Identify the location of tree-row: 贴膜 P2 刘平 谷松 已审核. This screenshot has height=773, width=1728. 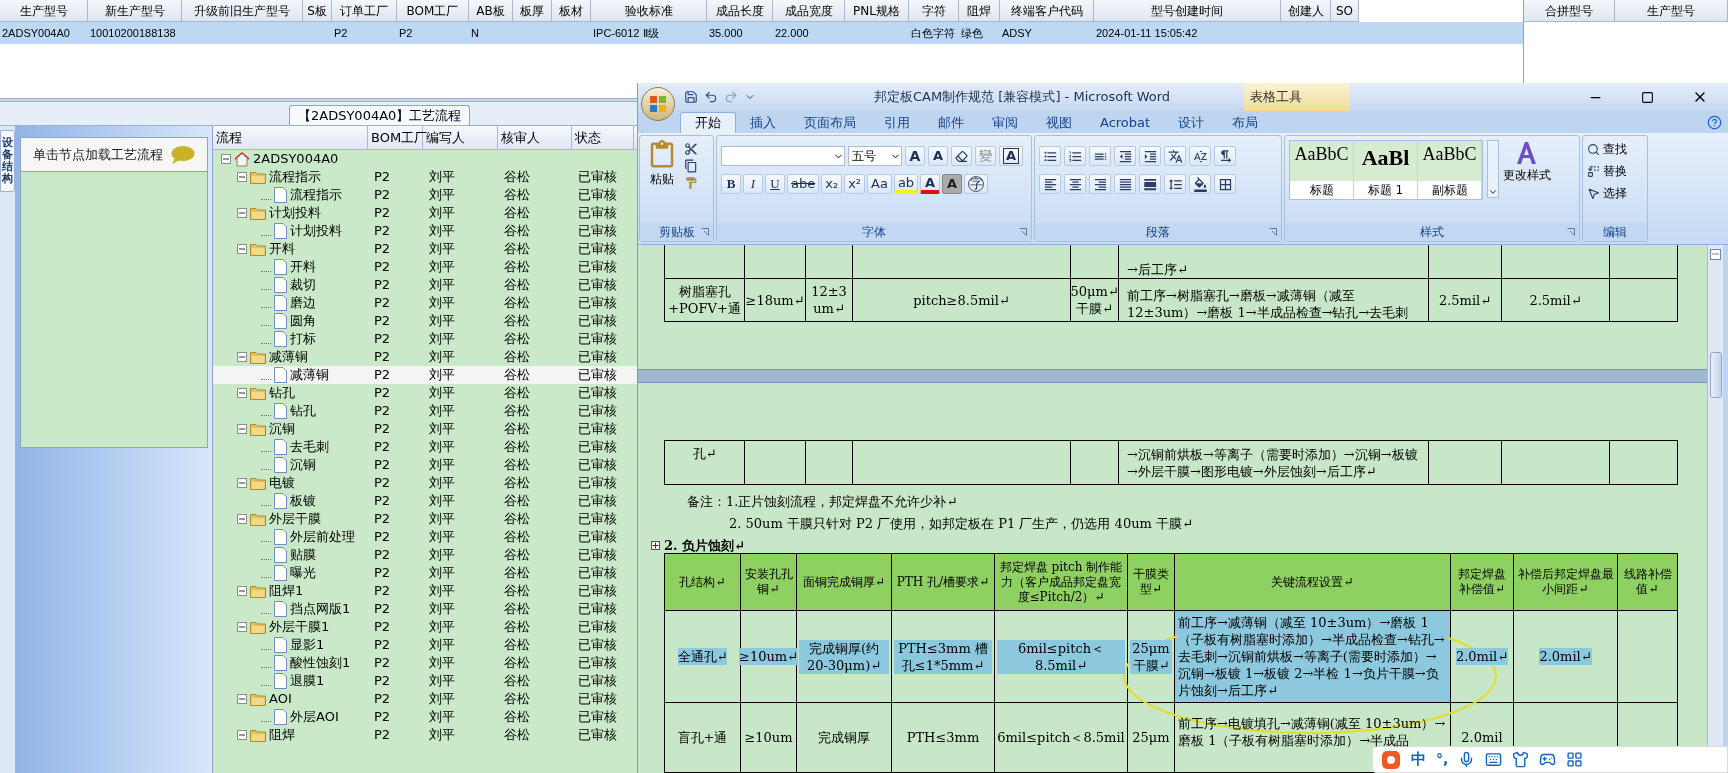
(425, 555).